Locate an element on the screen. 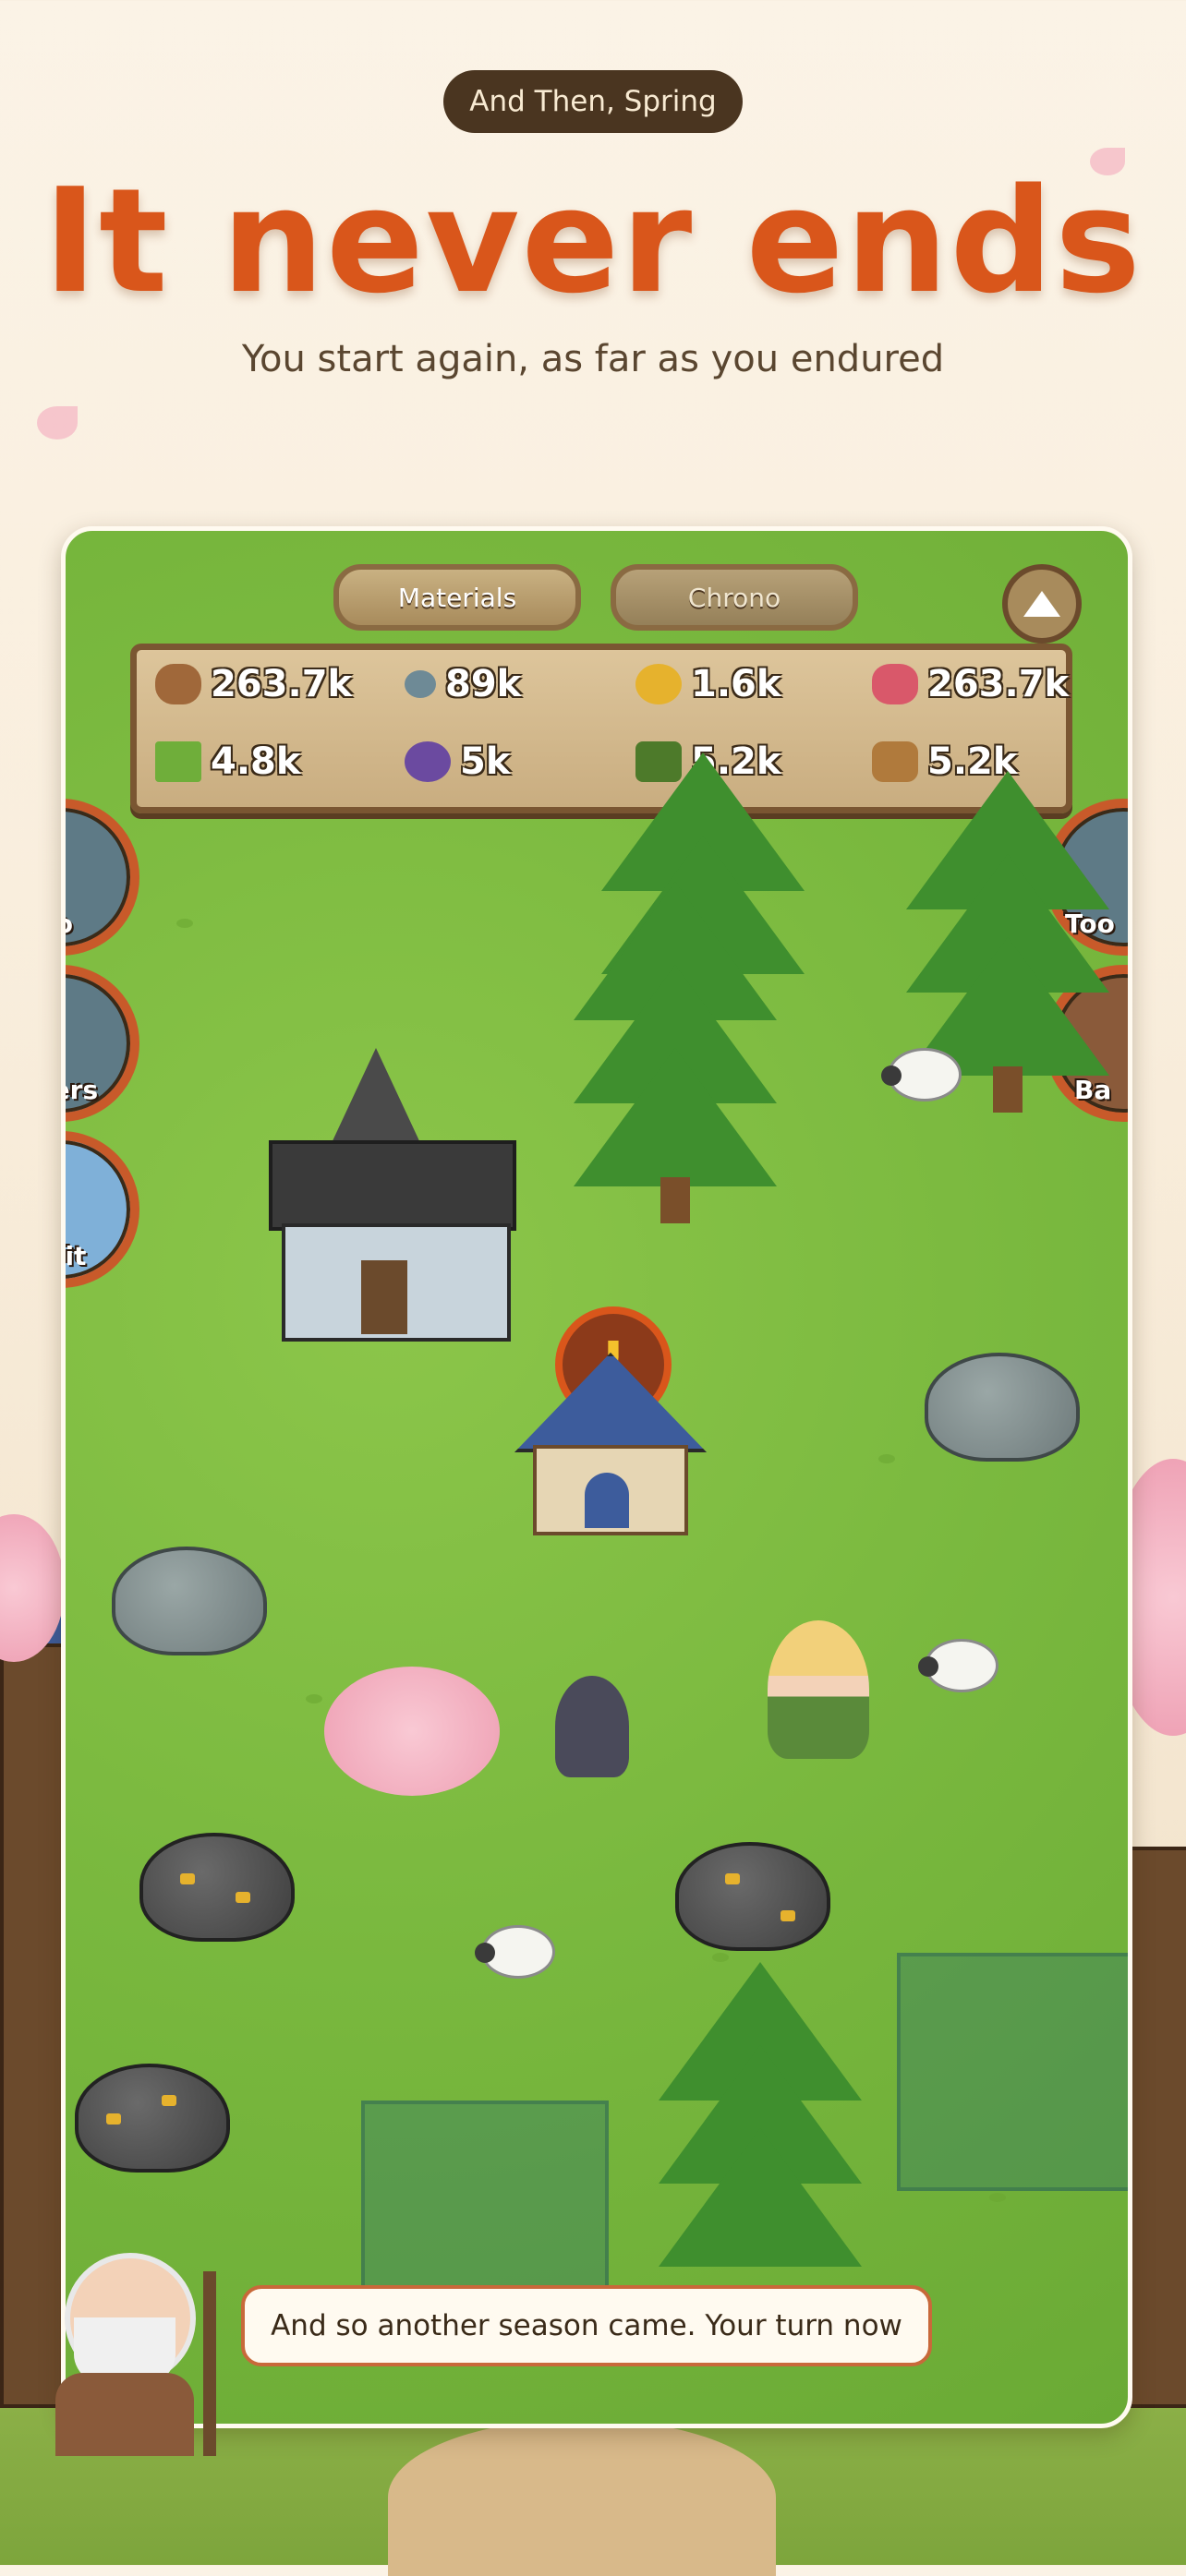  menu-label: diers is located at coordinates (83, 1090).